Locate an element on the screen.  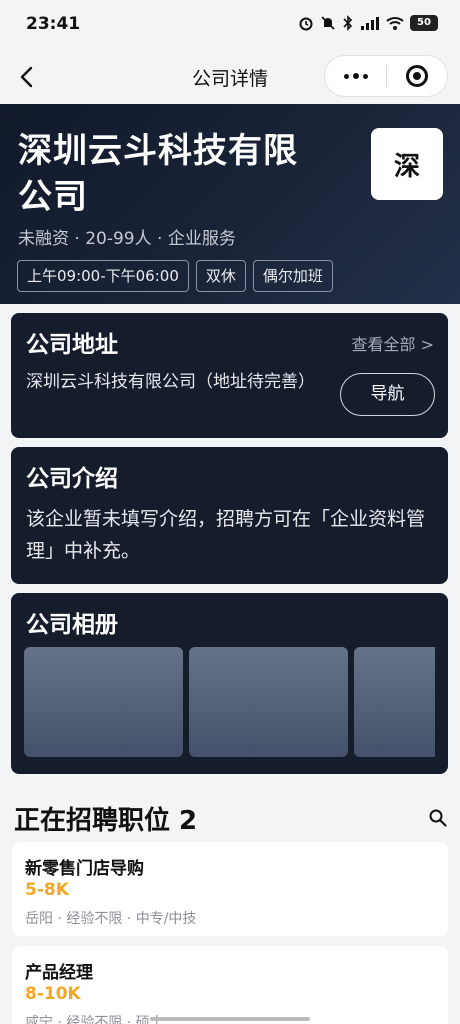
intro-card: 公司介绍 该企业暂未填写介绍，招聘方可在「企业资料管理」中补充。 is located at coordinates (229, 515).